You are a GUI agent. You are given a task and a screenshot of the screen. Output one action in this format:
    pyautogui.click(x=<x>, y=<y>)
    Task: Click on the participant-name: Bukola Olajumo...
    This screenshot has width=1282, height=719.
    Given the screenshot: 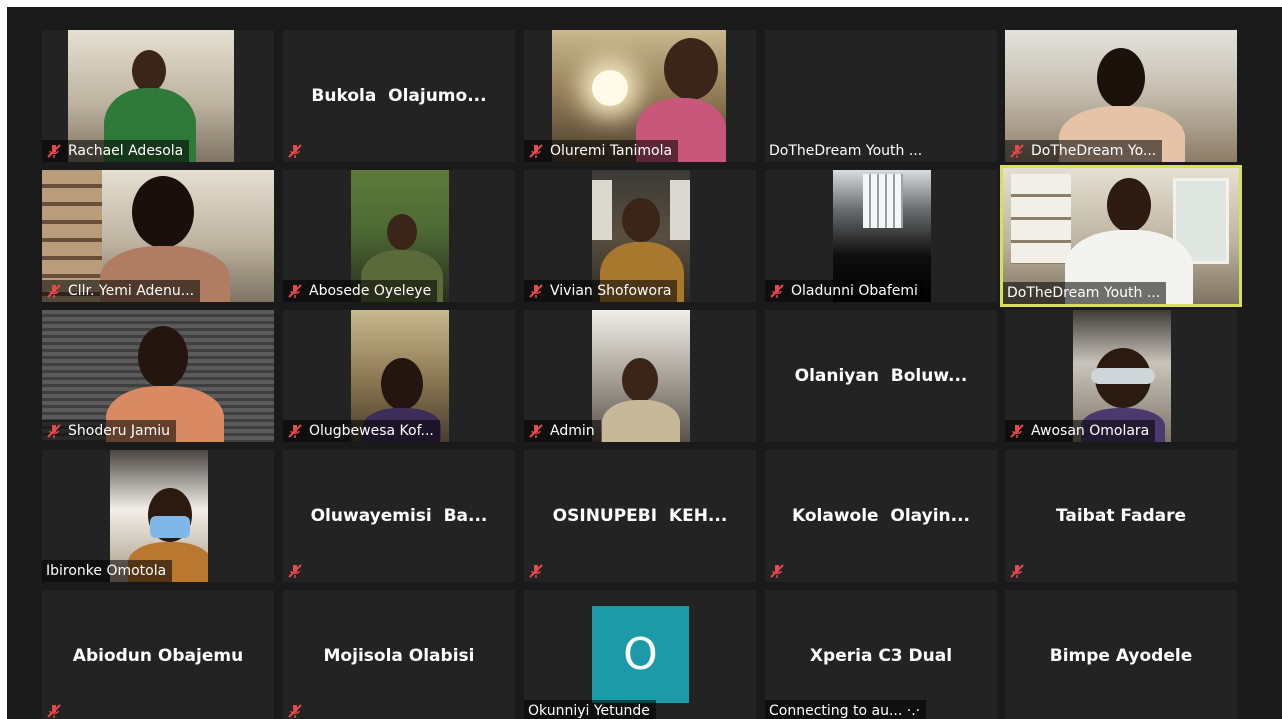 What is the action you would take?
    pyautogui.click(x=399, y=96)
    